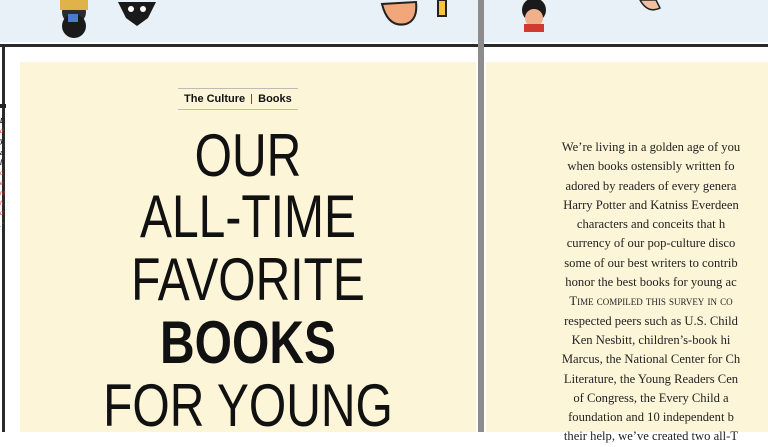 The image size is (768, 447). What do you see at coordinates (651, 185) in the screenshot?
I see `body-line: adored by readers of every genera` at bounding box center [651, 185].